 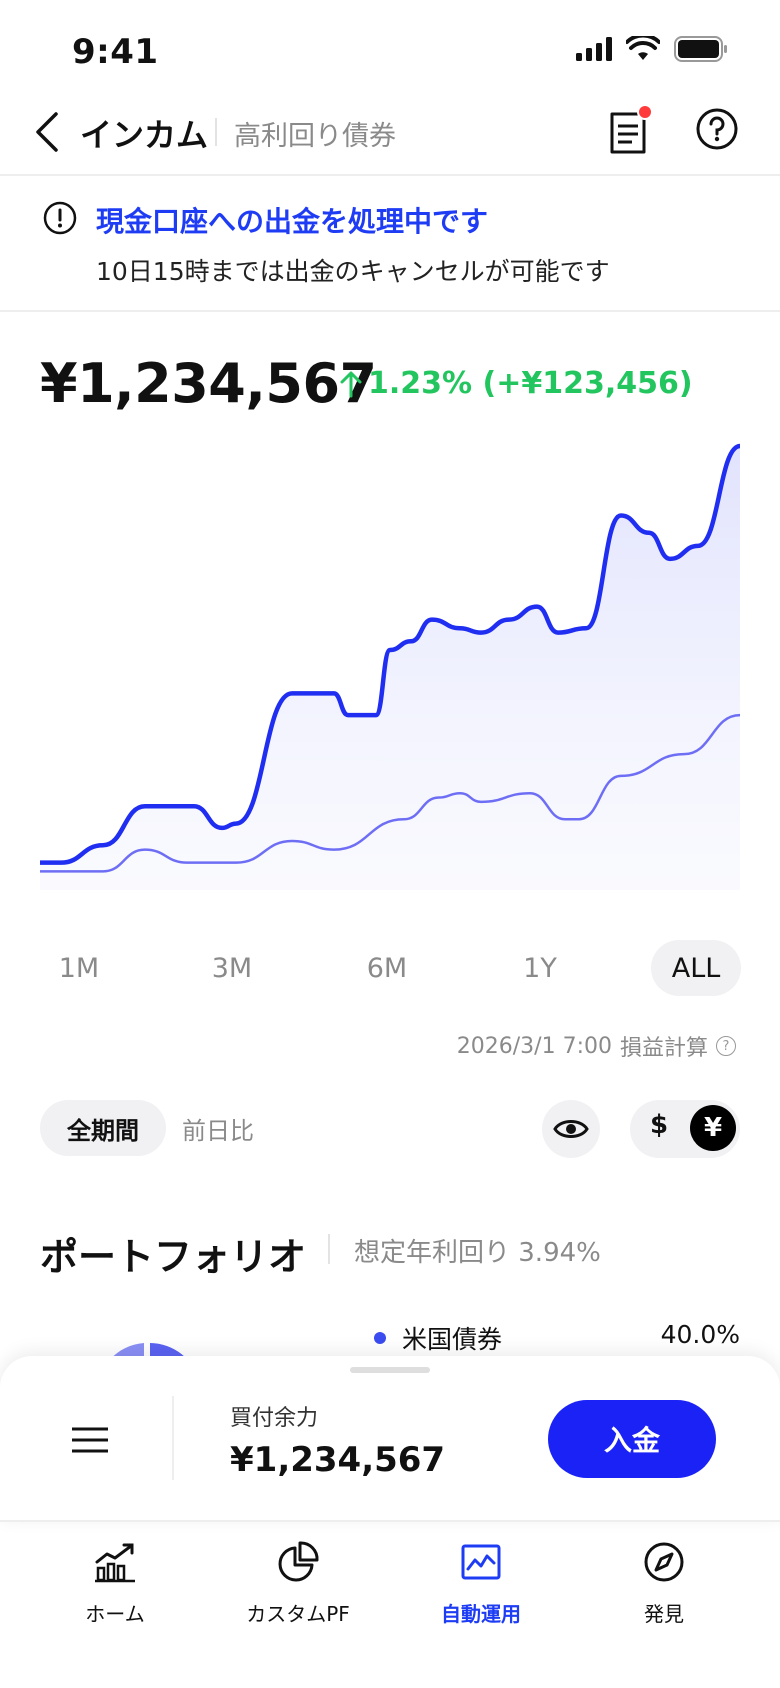 What do you see at coordinates (315, 136) in the screenshot?
I see `page-subtitle: 高利回り債券` at bounding box center [315, 136].